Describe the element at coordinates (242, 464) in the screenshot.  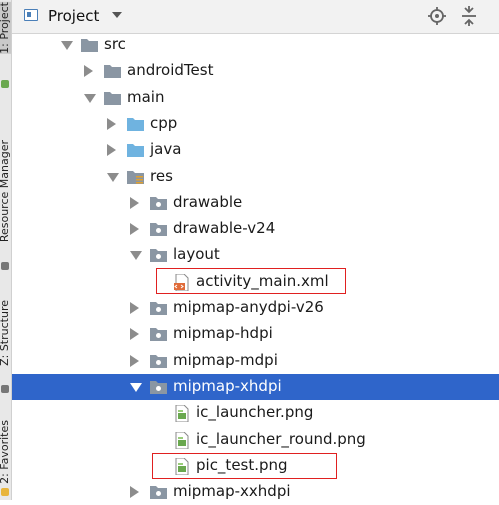
I see `tree-row-label: pic_test.png` at that location.